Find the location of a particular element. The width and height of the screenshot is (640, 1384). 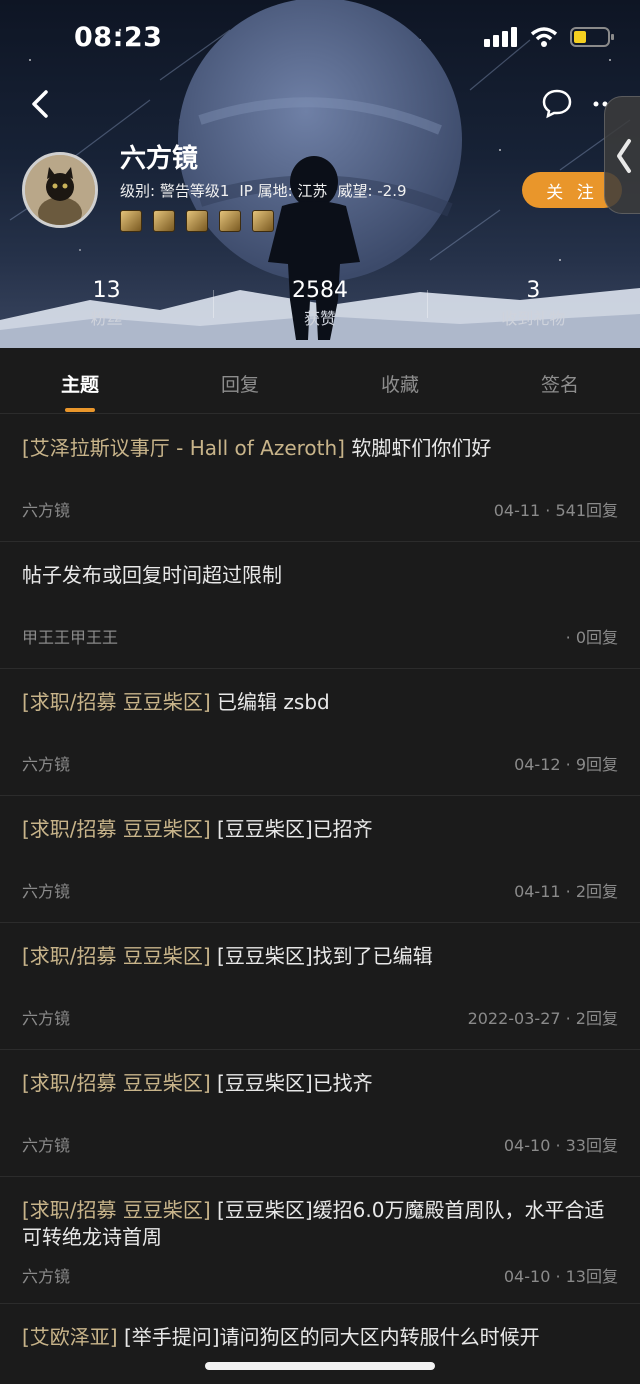

post-title: [求职/招募 豆豆柴区] [豆豆柴区]找到了已编辑 is located at coordinates (320, 956).